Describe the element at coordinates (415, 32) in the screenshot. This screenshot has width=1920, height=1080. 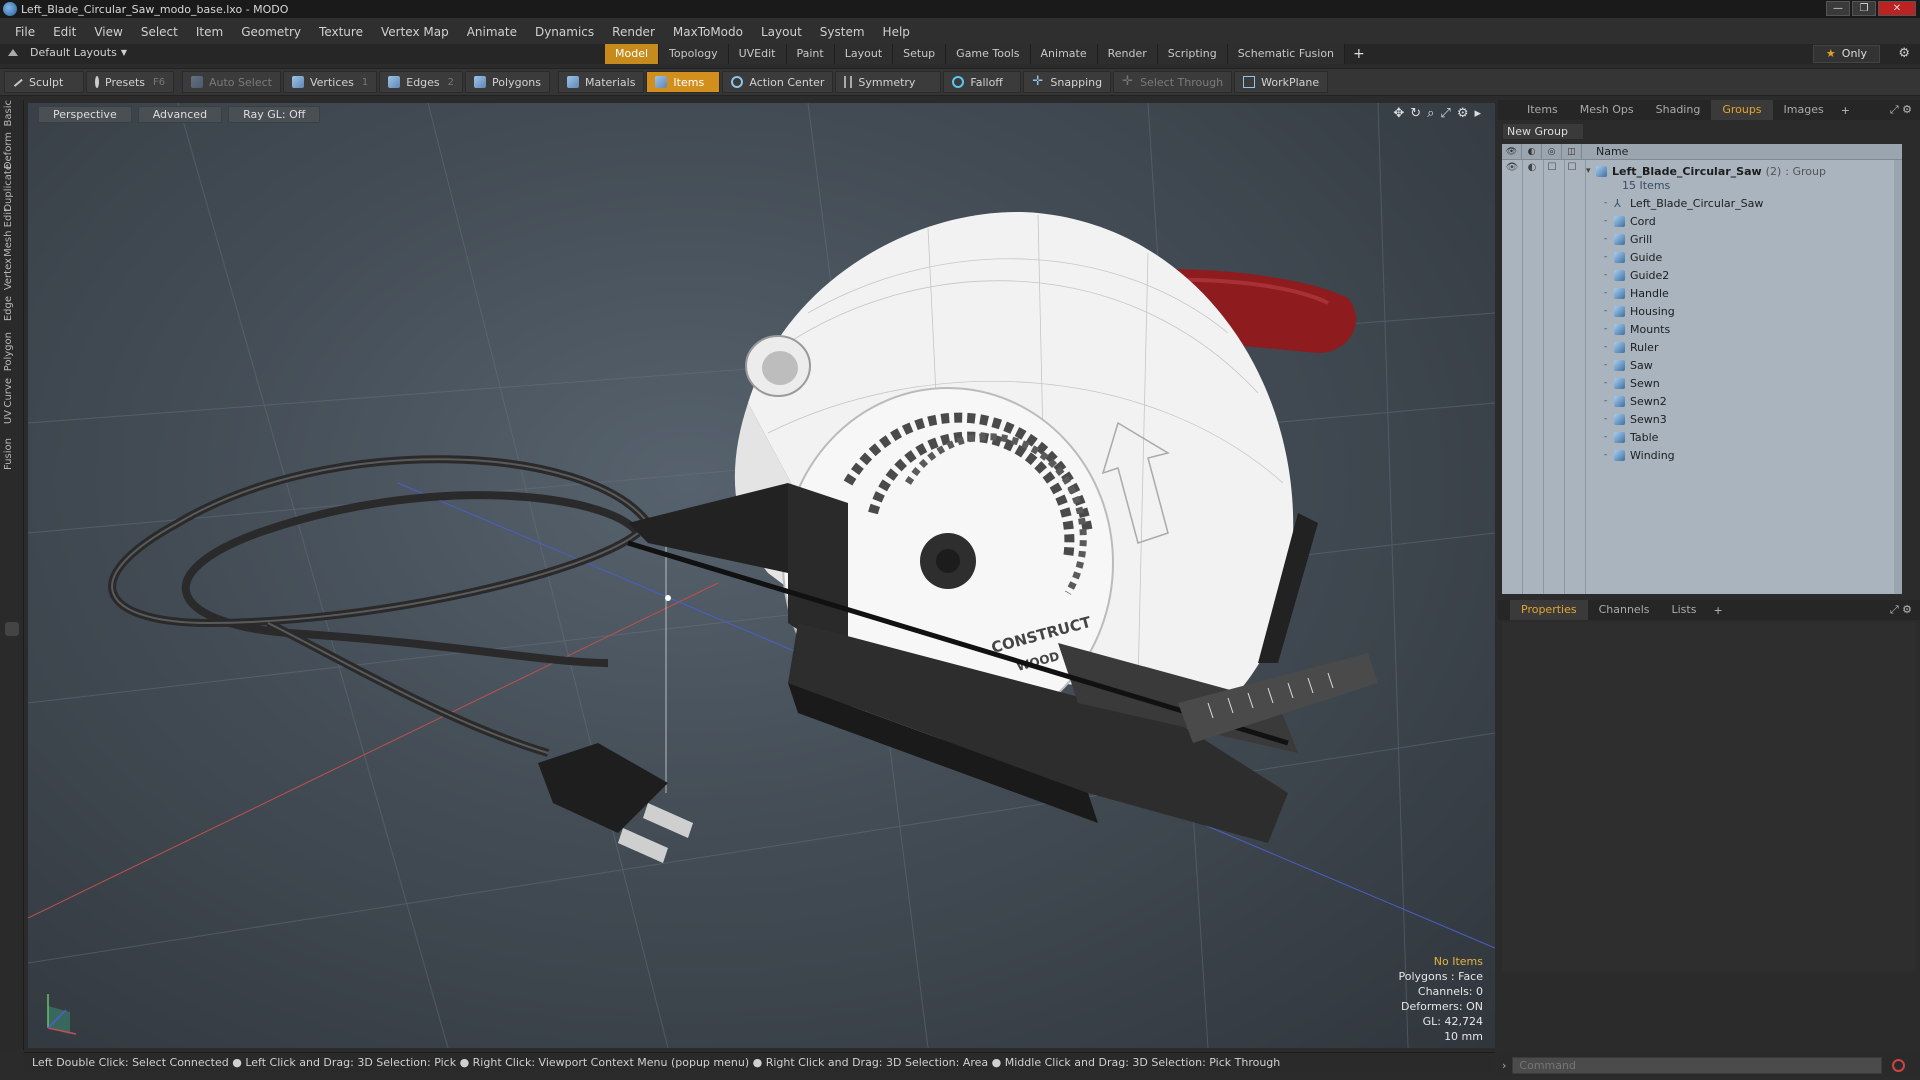
I see `menu-vertex-map: Vertex Map` at that location.